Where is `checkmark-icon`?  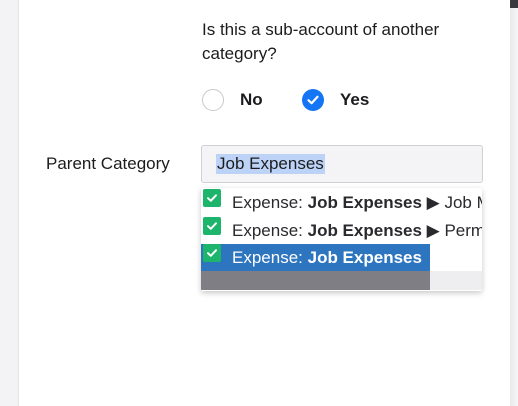 checkmark-icon is located at coordinates (313, 100).